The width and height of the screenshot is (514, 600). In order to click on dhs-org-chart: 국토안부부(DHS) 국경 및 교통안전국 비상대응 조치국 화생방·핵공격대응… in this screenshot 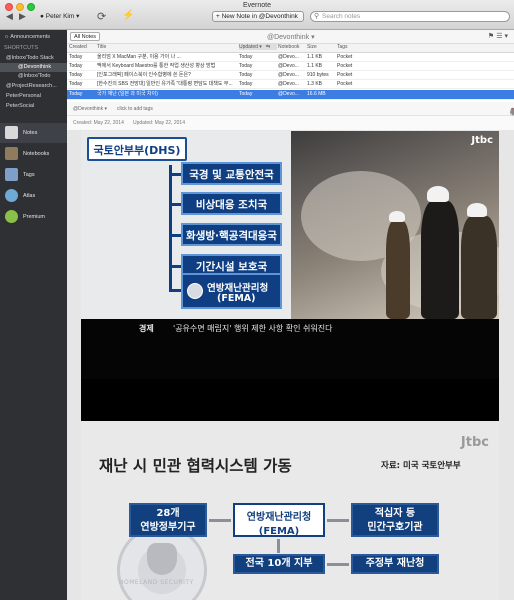, I will do `click(186, 225)`.